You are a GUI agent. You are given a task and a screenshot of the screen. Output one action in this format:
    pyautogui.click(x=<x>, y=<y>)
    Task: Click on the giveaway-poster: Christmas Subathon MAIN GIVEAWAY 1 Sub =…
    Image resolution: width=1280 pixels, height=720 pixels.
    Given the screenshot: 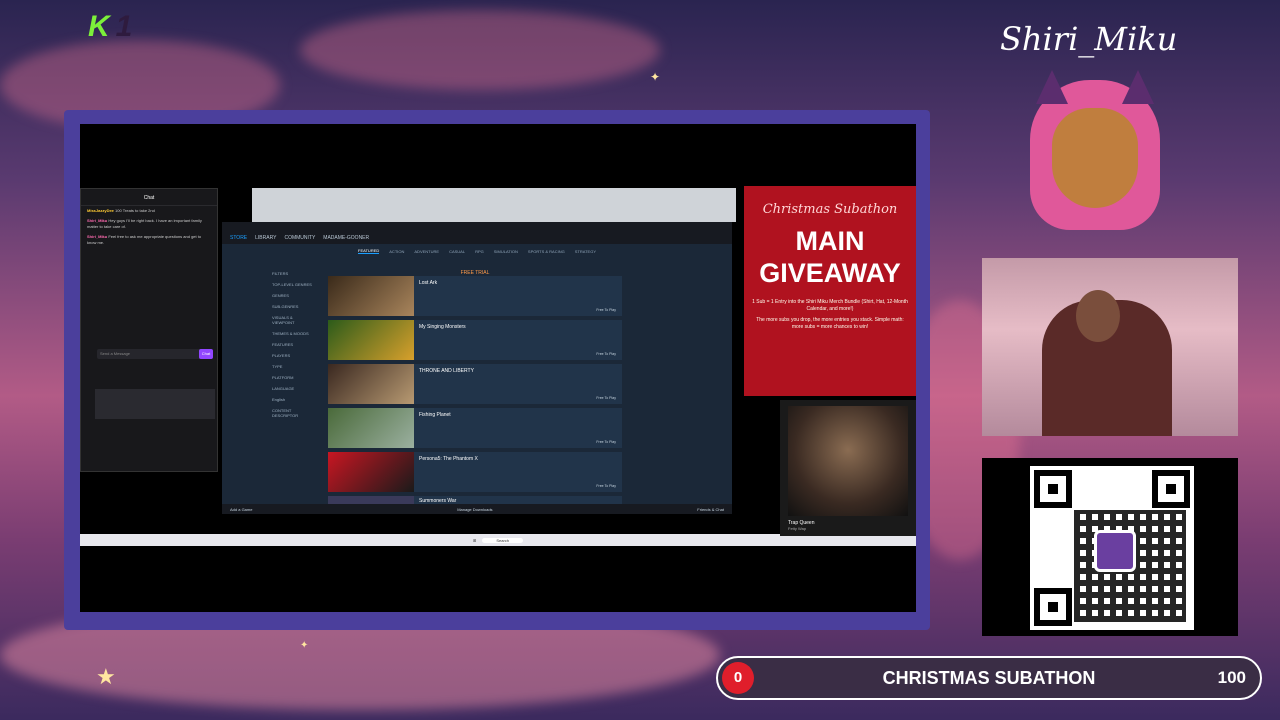 What is the action you would take?
    pyautogui.click(x=830, y=291)
    